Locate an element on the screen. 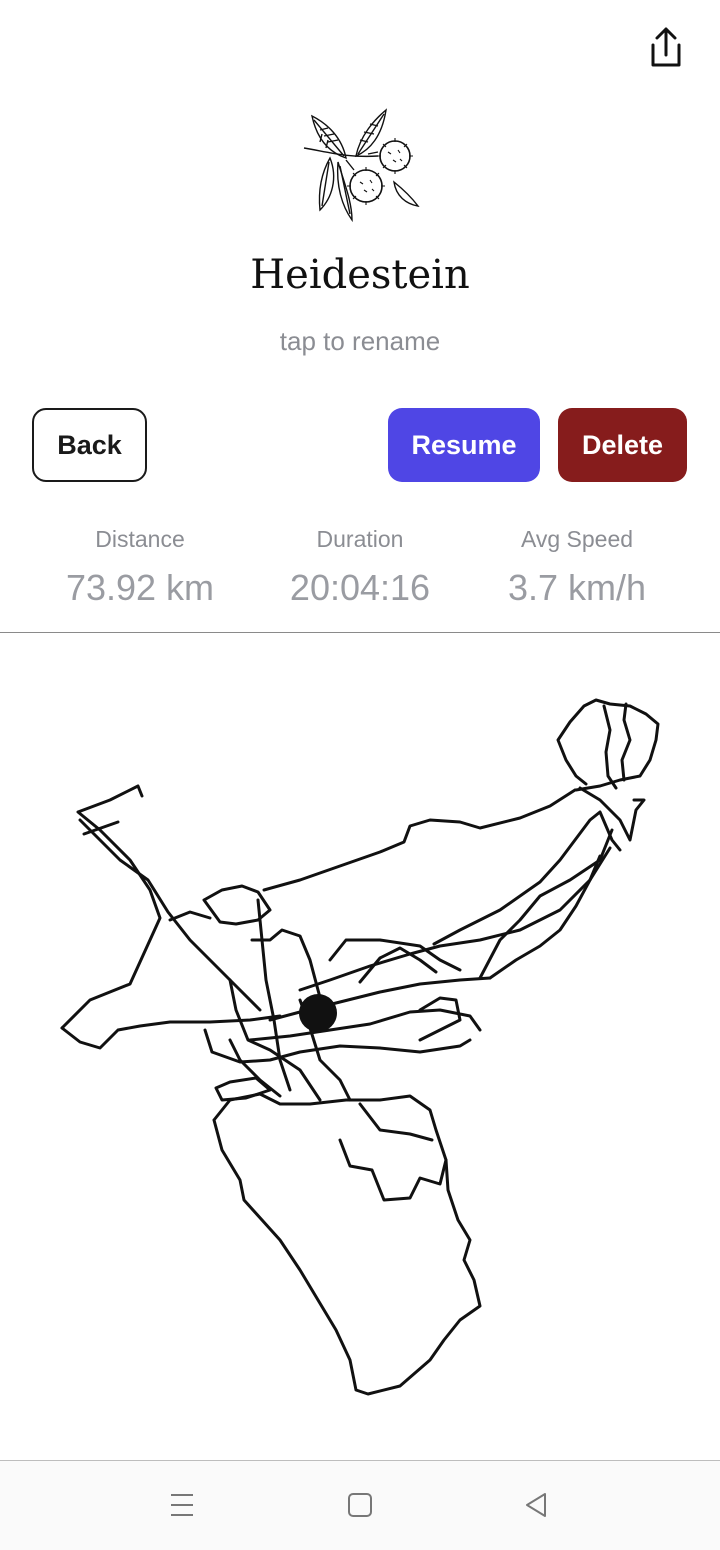 The width and height of the screenshot is (720, 1550). menu-button is located at coordinates (182, 1505).